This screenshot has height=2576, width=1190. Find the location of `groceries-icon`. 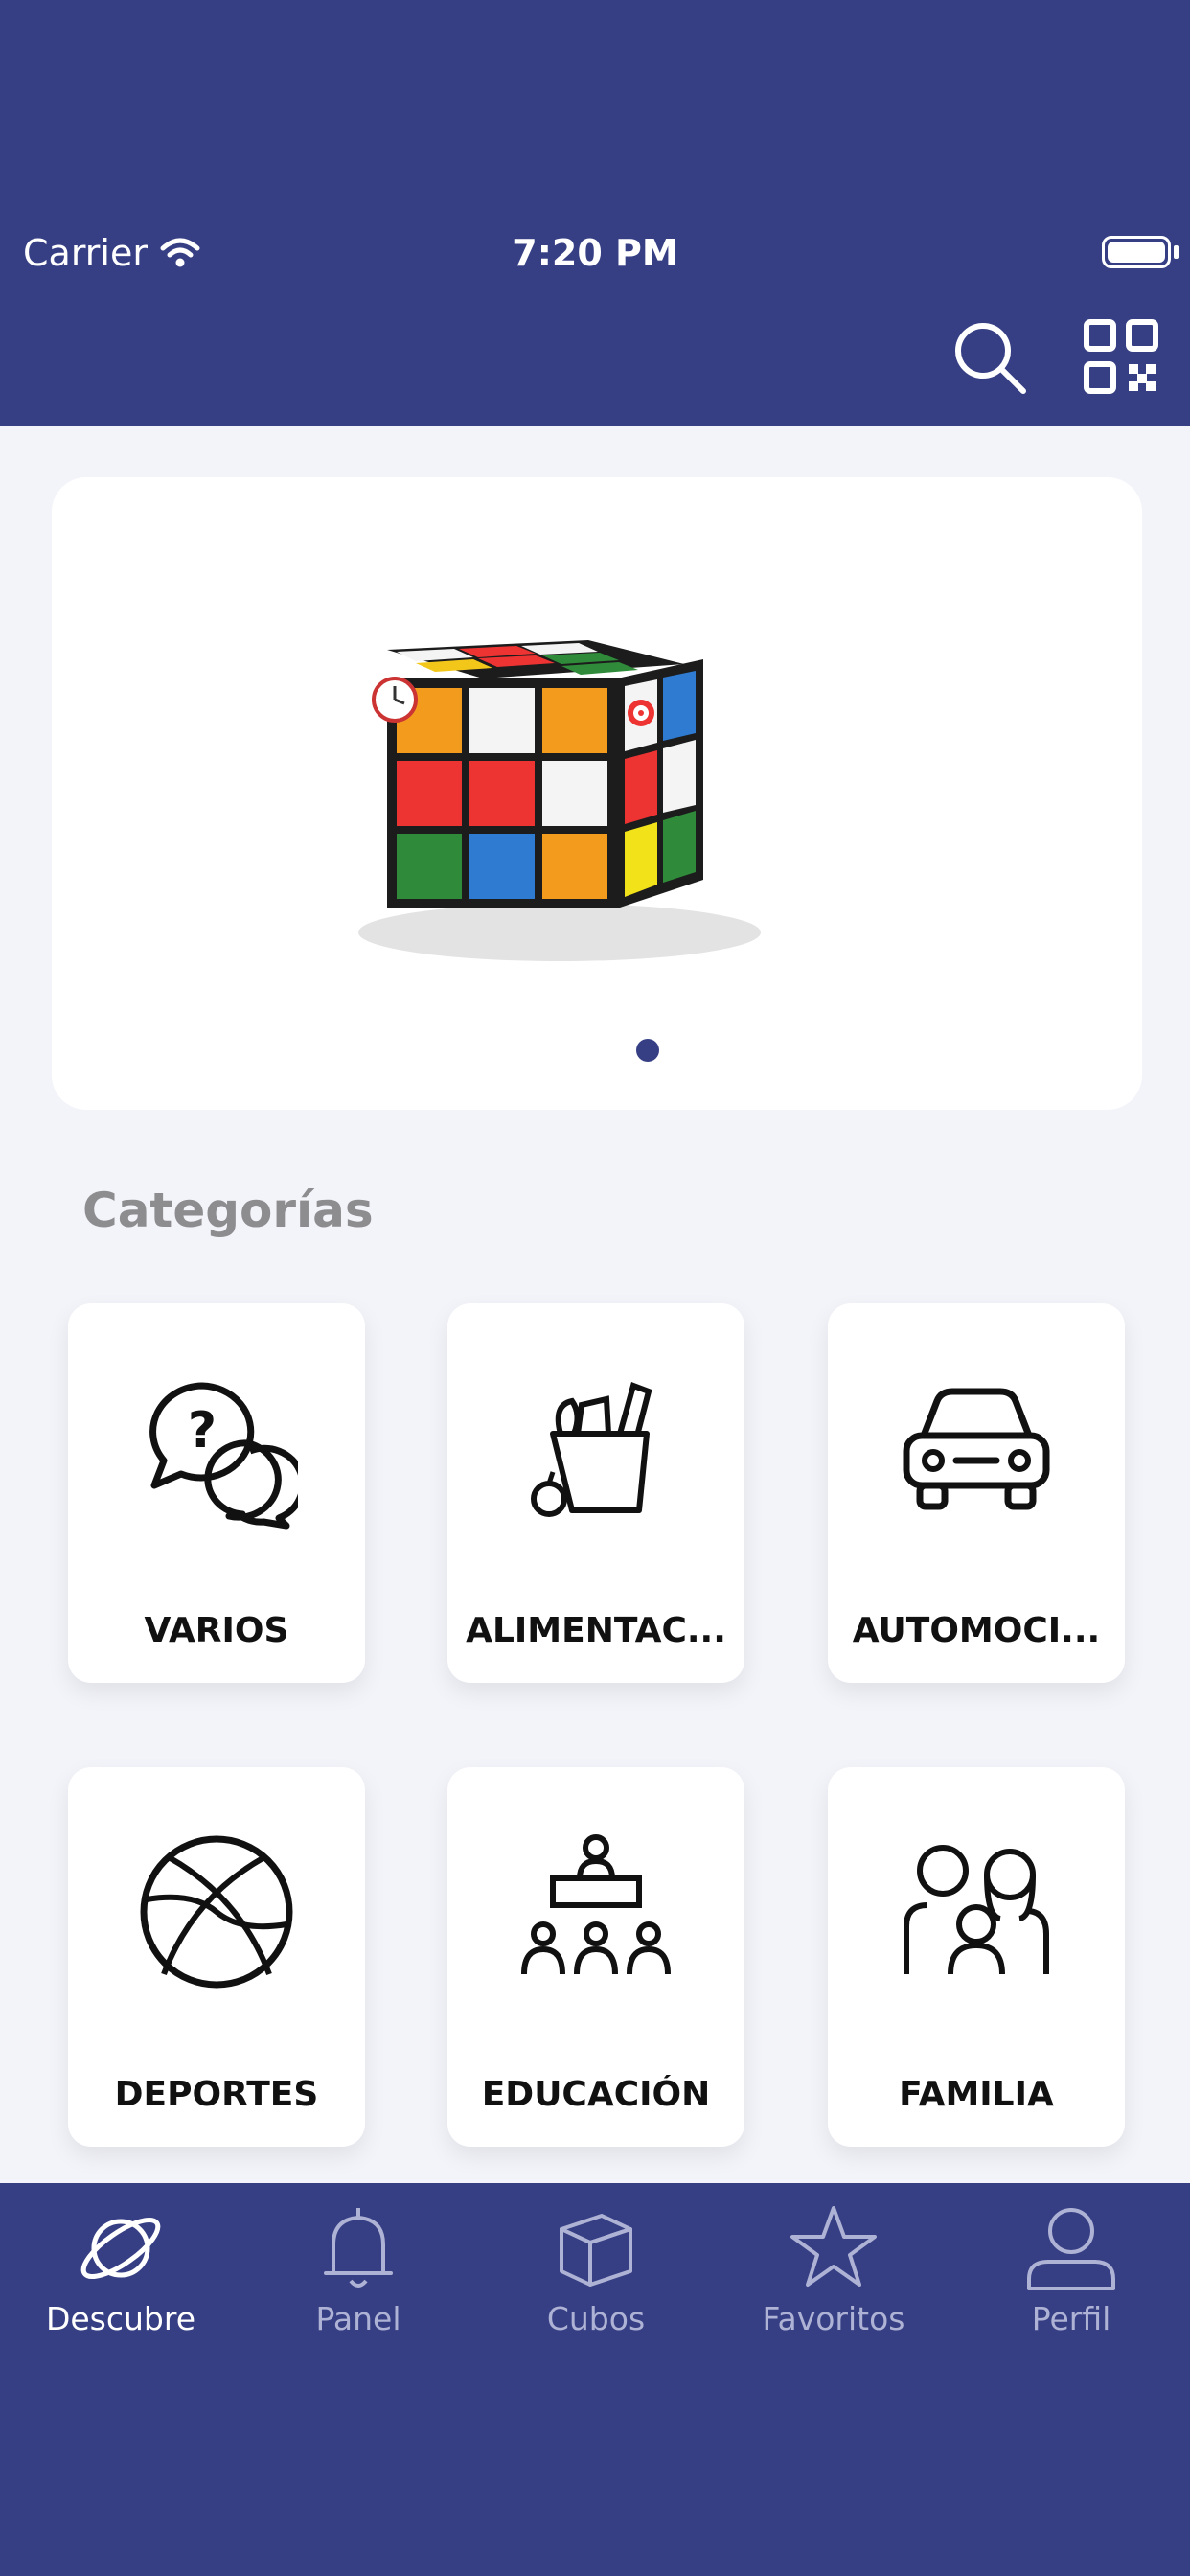

groceries-icon is located at coordinates (591, 1449).